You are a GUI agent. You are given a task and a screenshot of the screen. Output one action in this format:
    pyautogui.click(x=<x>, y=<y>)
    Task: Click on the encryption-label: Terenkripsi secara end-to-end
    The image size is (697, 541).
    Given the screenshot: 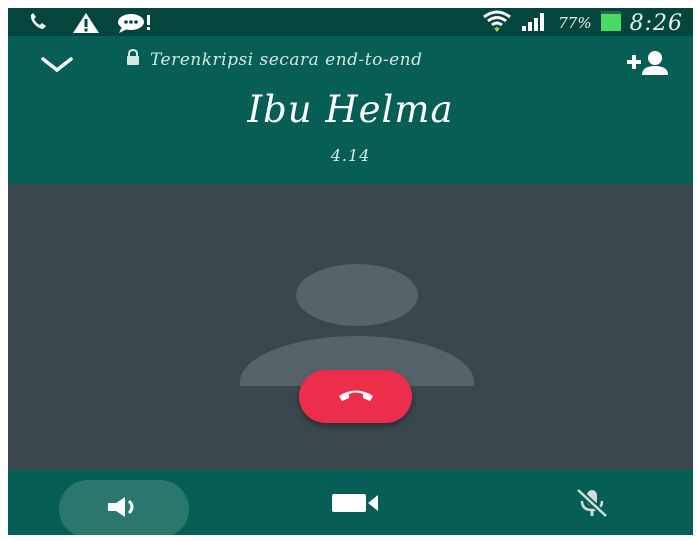 What is the action you would take?
    pyautogui.click(x=286, y=59)
    